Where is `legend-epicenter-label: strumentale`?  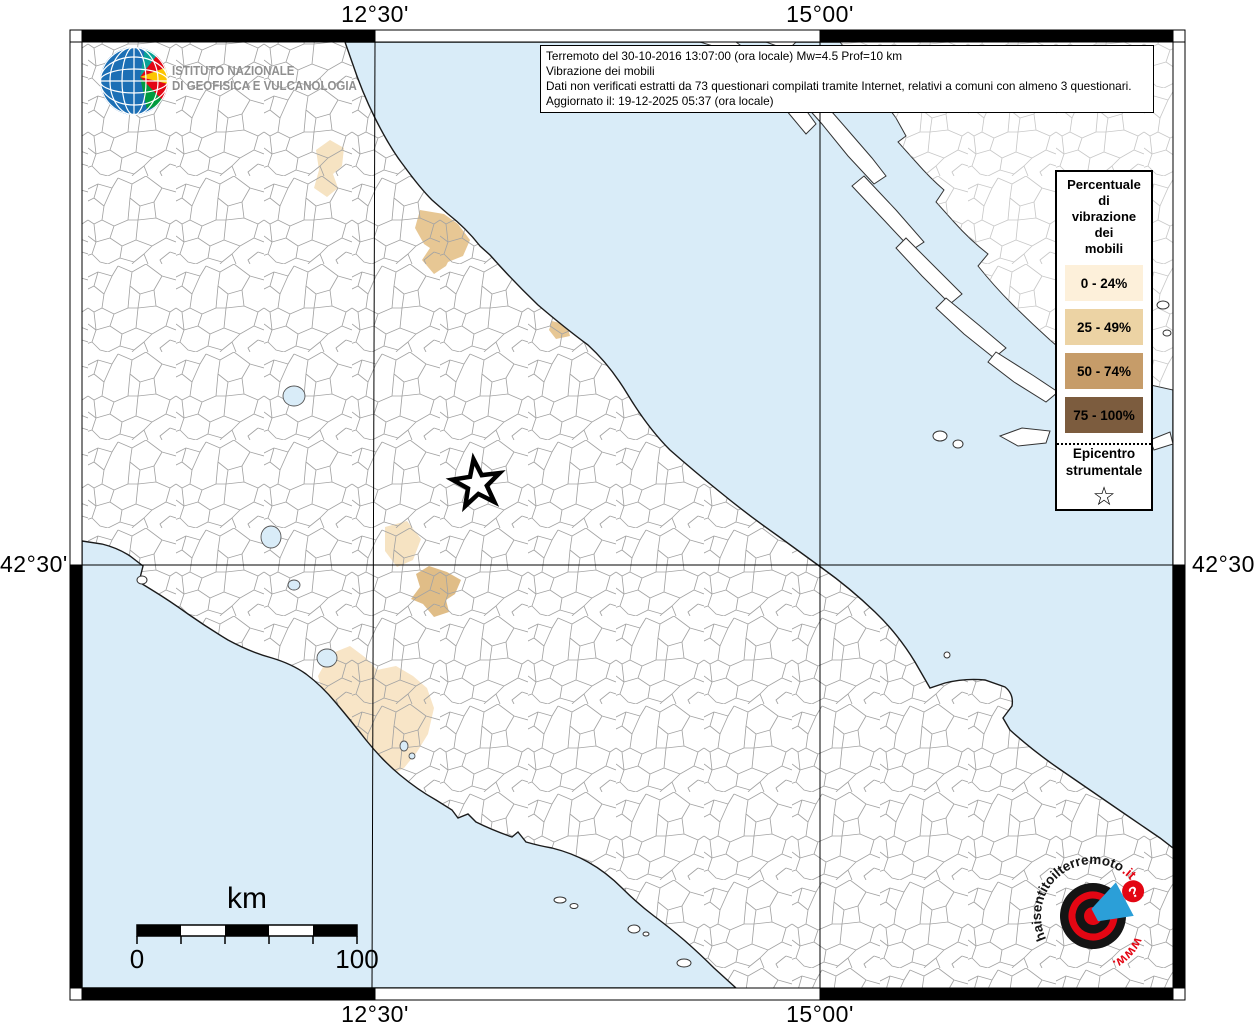
legend-epicenter-label: strumentale is located at coordinates (1104, 470).